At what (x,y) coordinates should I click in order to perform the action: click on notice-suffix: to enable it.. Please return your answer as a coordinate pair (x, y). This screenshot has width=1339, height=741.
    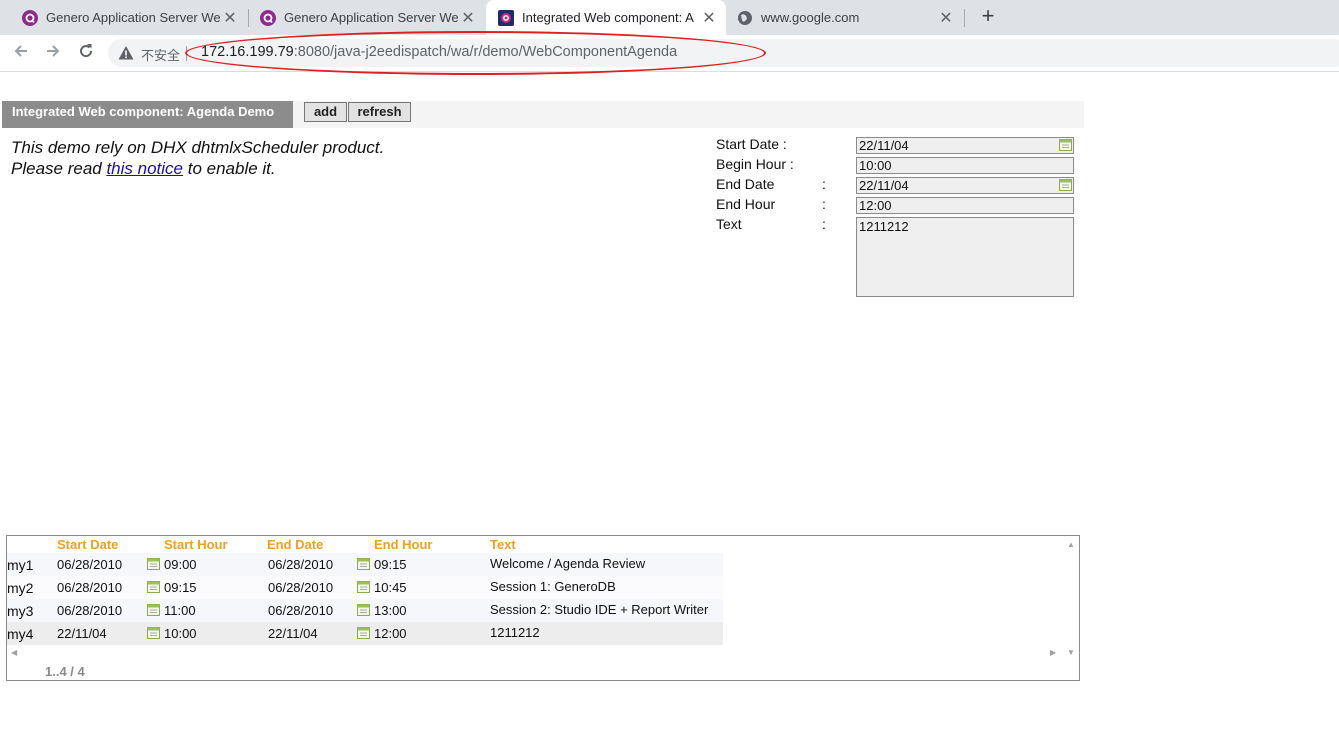
    Looking at the image, I should click on (229, 168).